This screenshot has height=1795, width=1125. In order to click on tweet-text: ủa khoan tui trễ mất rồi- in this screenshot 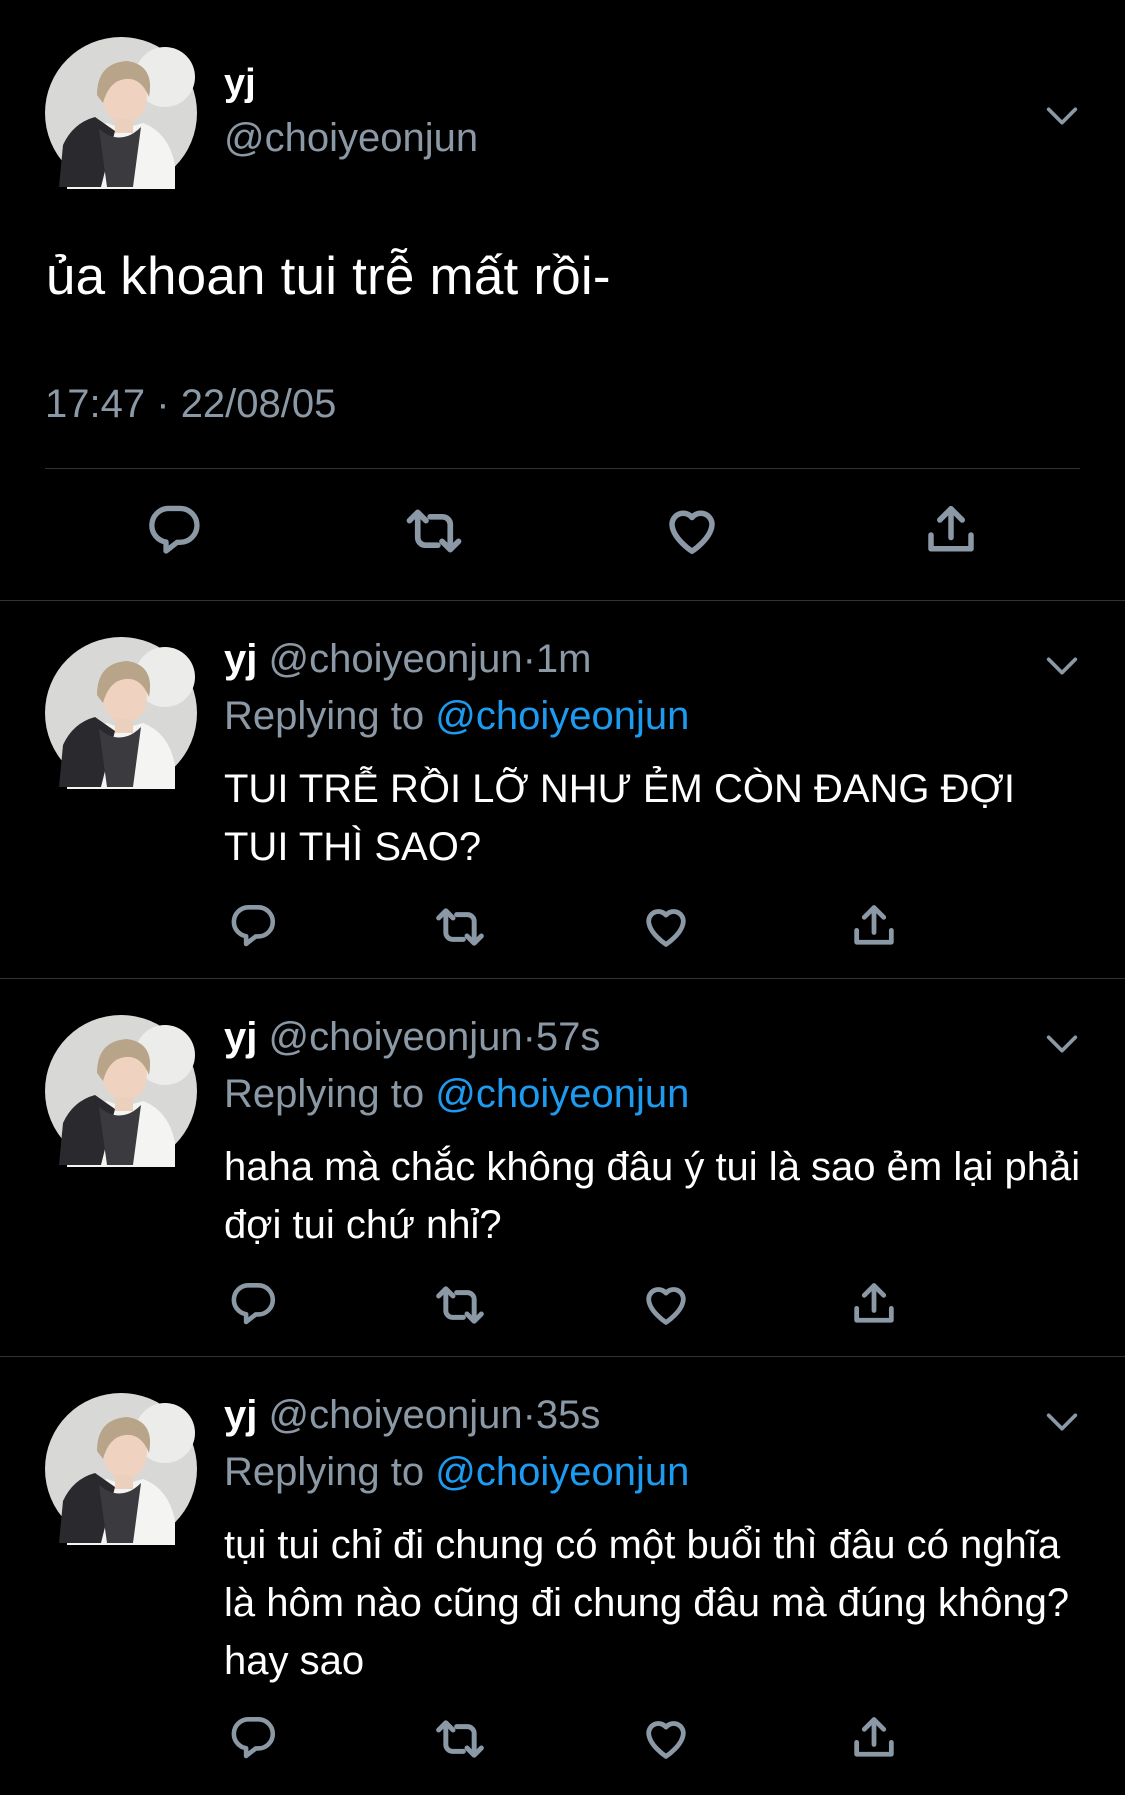, I will do `click(328, 276)`.